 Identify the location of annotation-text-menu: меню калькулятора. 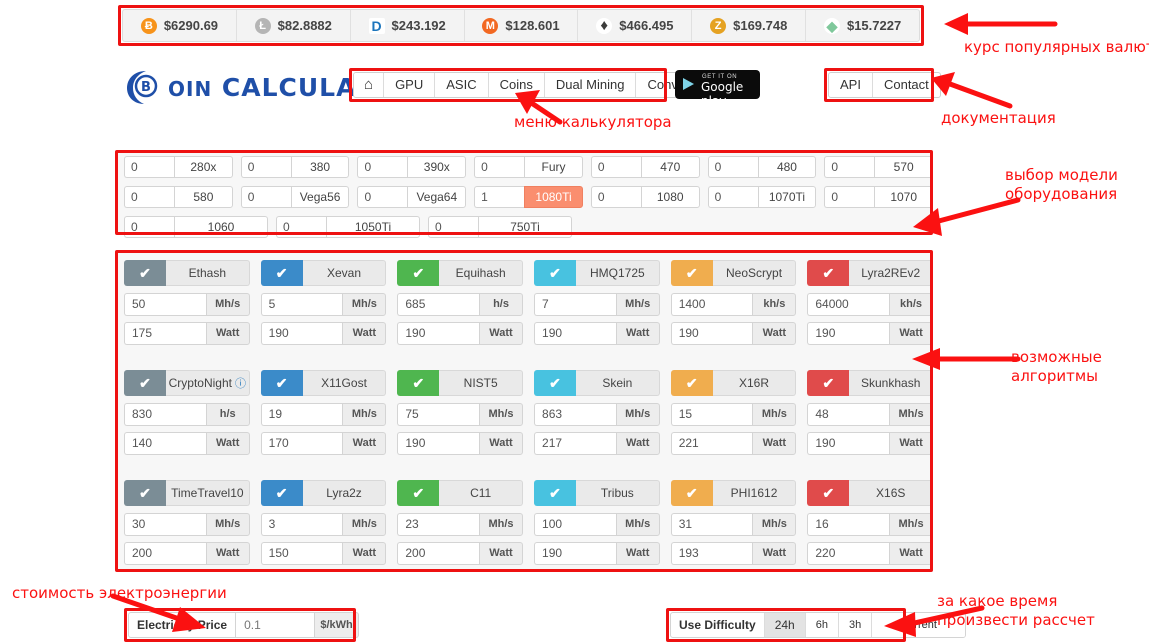
(593, 122).